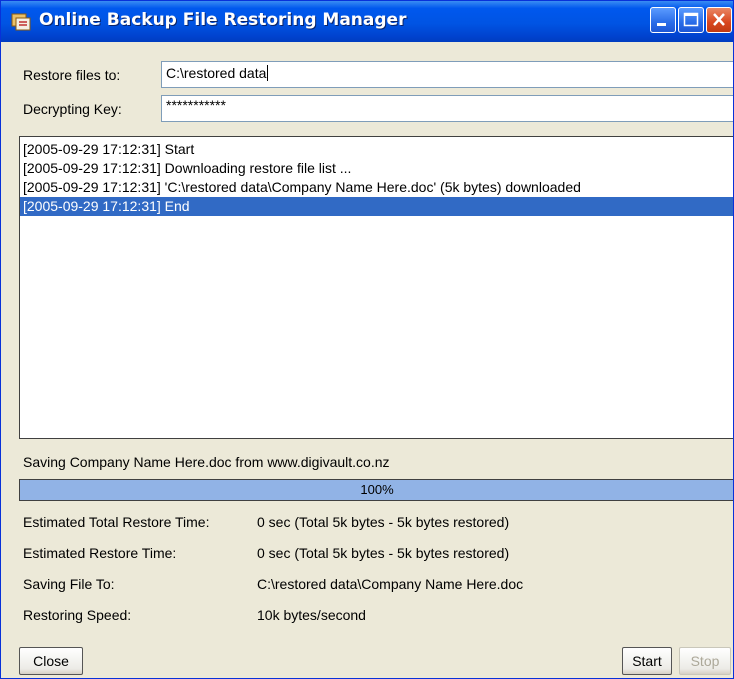  What do you see at coordinates (107, 149) in the screenshot?
I see `log-line: [2005-09-29 17:12:31] Start` at bounding box center [107, 149].